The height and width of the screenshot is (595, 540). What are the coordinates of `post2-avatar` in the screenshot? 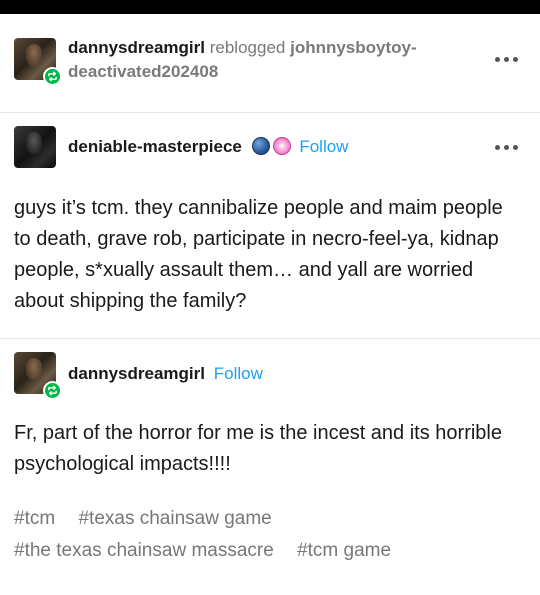 It's located at (38, 376).